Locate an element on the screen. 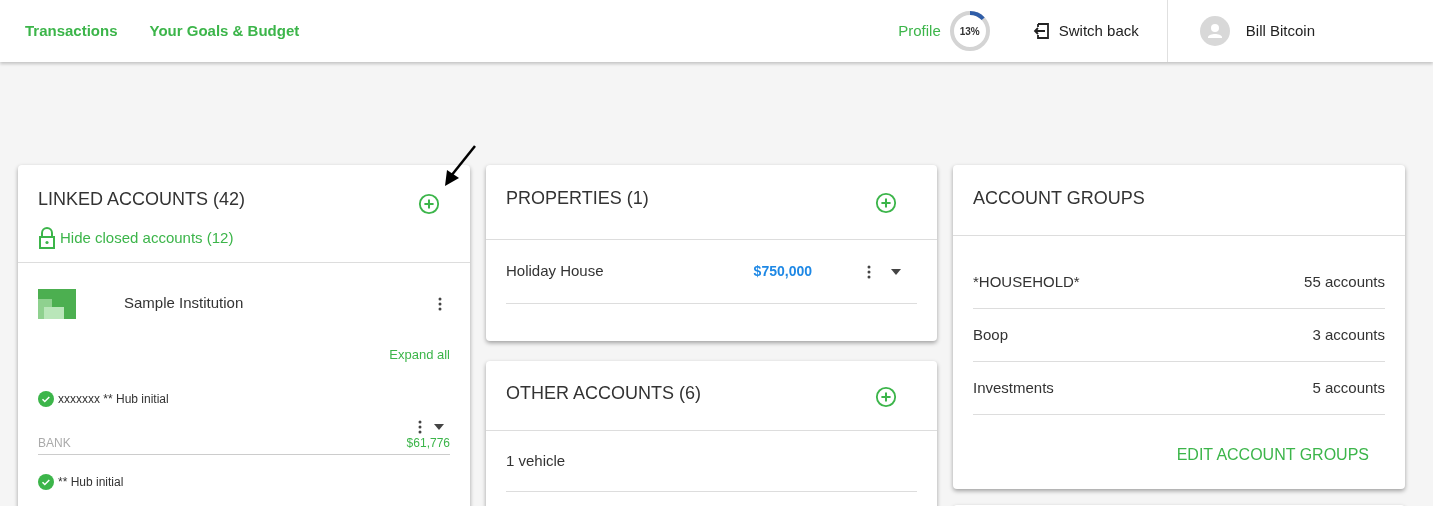 This screenshot has height=506, width=1433. group-row: *HOUSEHOLD* 55 accounts is located at coordinates (1179, 282).